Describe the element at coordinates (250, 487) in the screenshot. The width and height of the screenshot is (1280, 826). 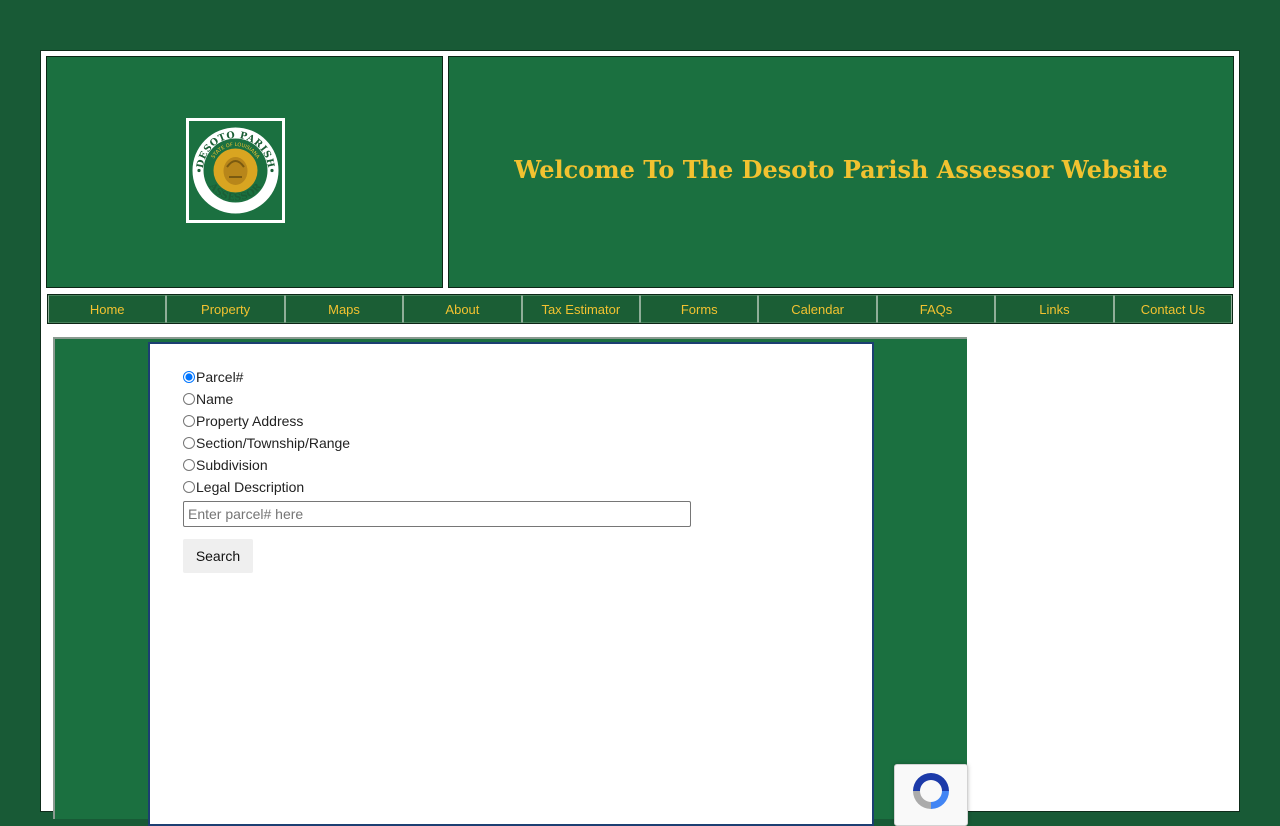
I see `radio-legal-description-label: Legal Description` at that location.